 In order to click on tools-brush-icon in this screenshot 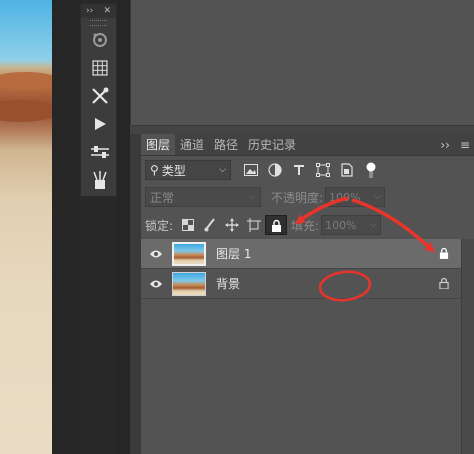, I will do `click(99, 96)`.